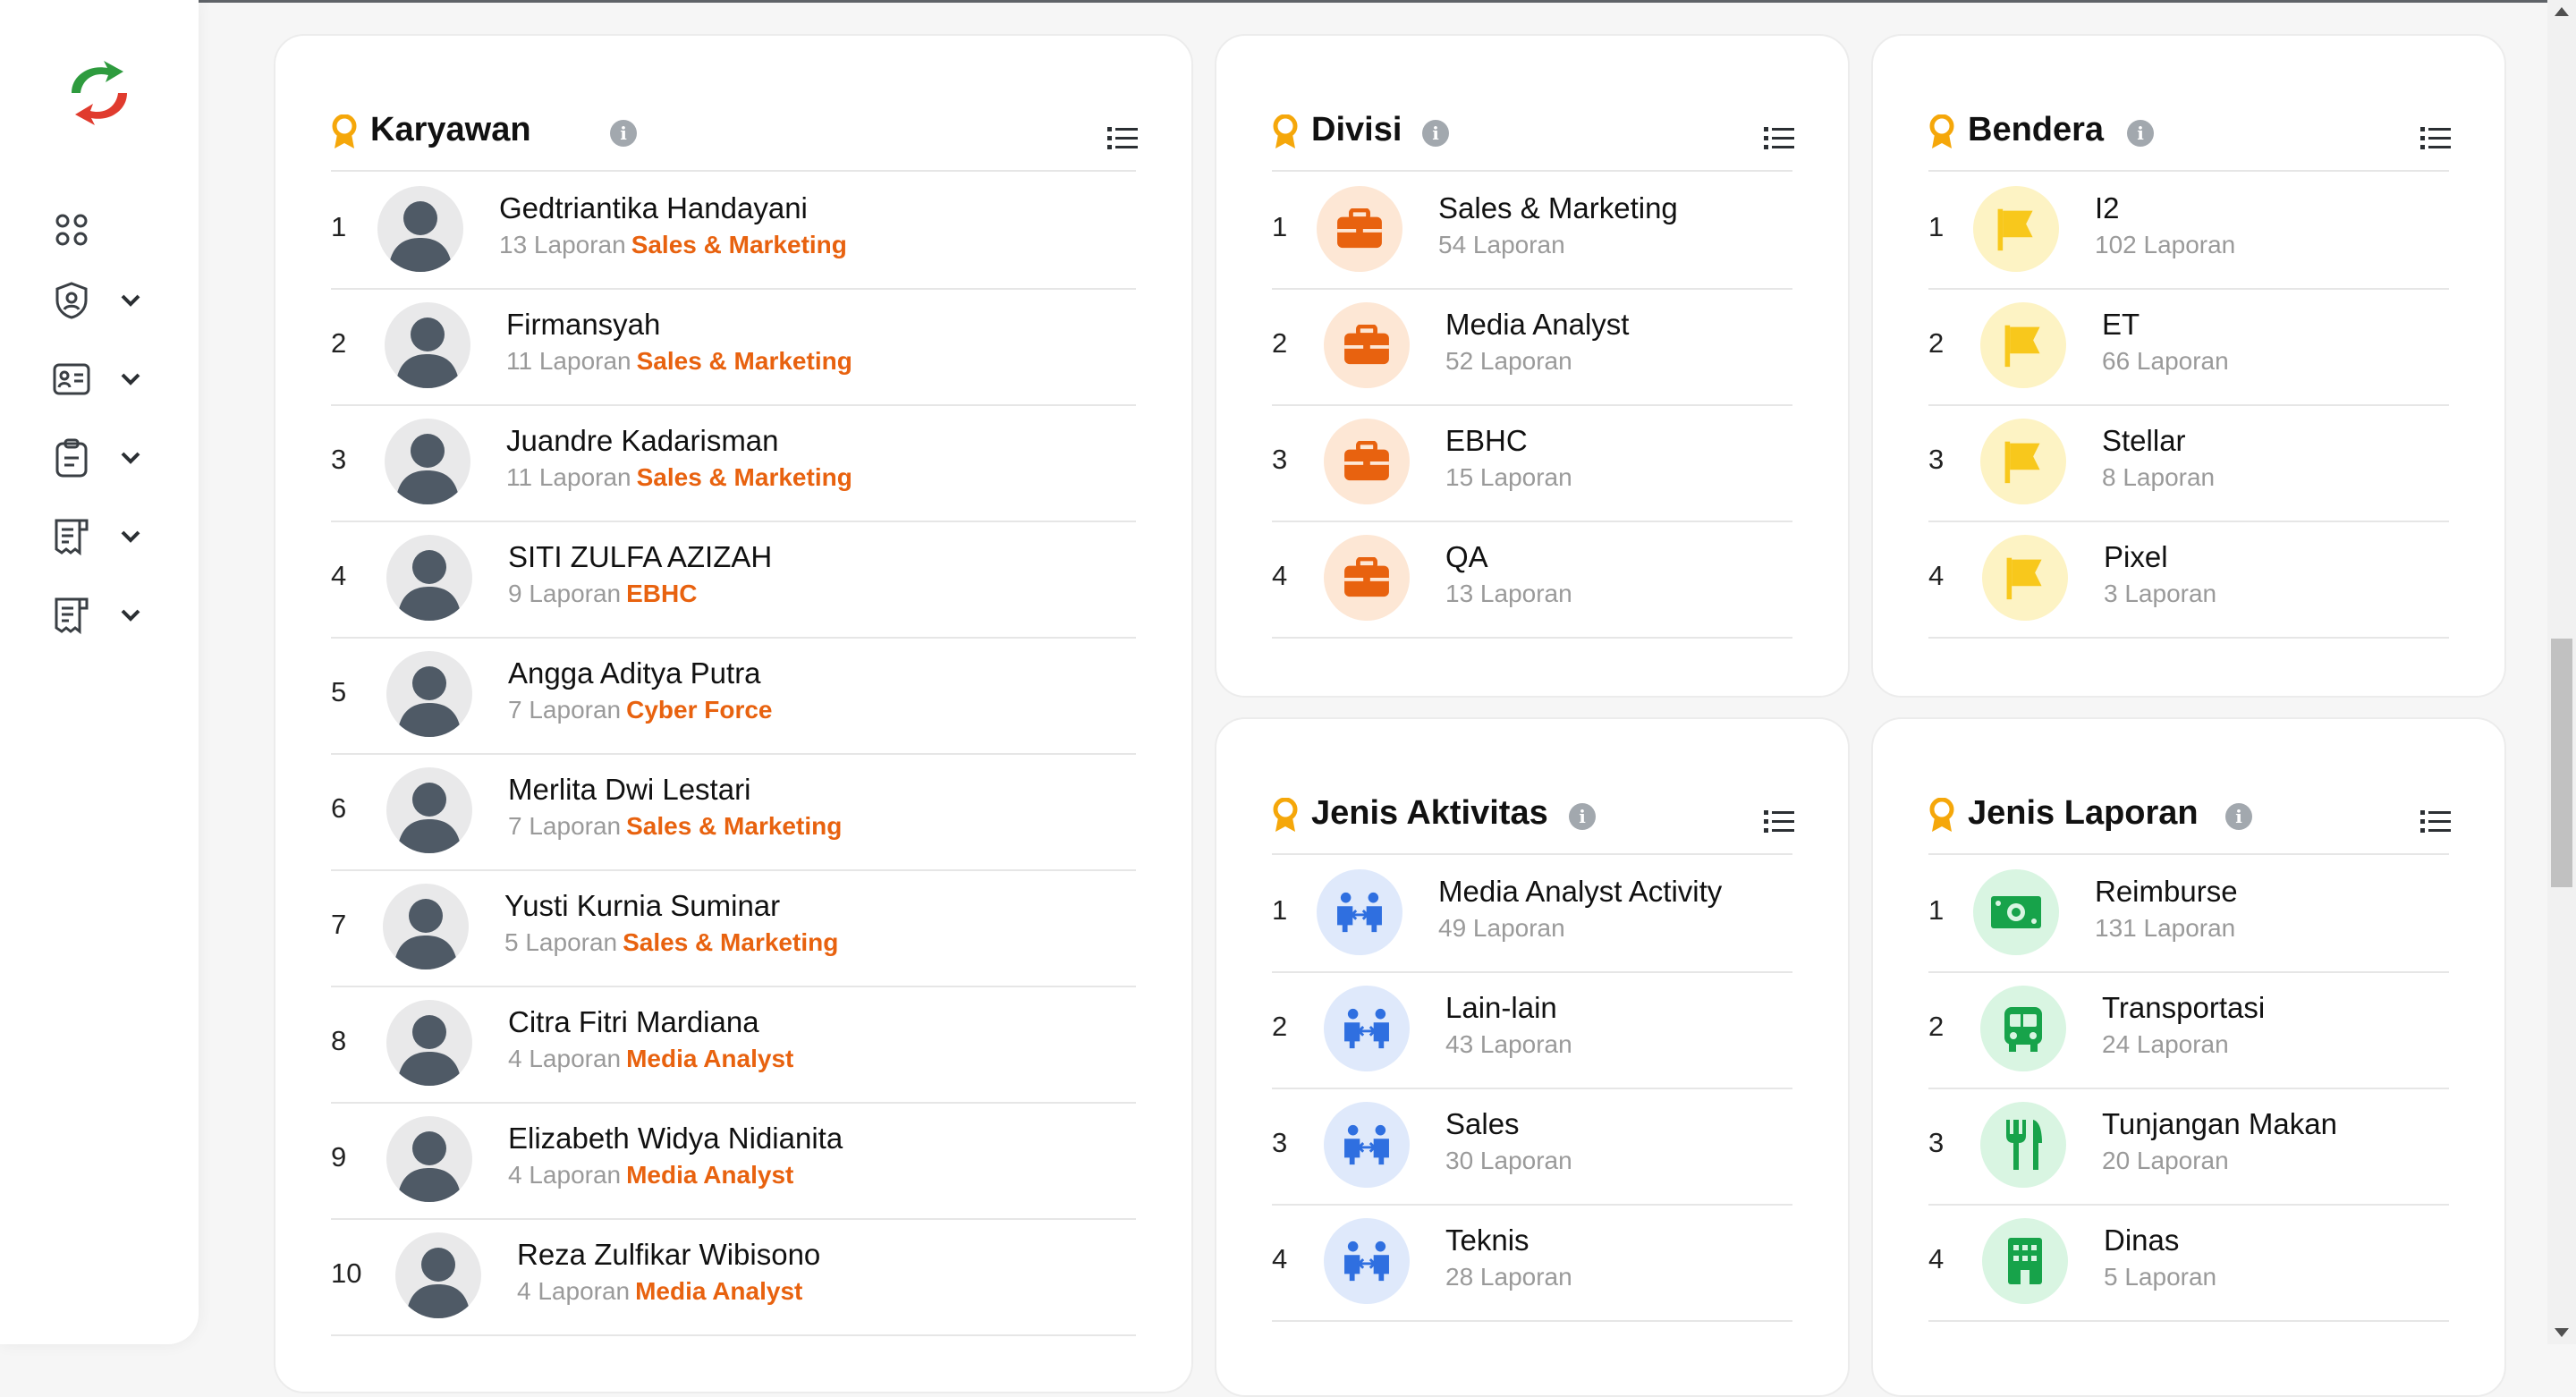 This screenshot has height=1397, width=2576. What do you see at coordinates (2188, 463) in the screenshot?
I see `list-item: 3 Stellar 8 Laporan` at bounding box center [2188, 463].